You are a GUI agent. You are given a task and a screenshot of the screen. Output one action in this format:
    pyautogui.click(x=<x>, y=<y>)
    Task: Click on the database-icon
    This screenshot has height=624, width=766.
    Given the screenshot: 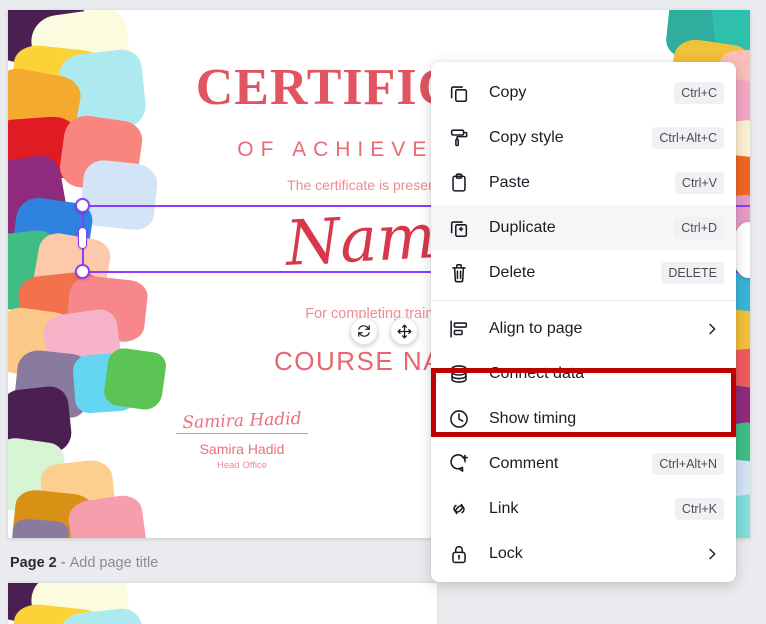 What is the action you would take?
    pyautogui.click(x=459, y=373)
    